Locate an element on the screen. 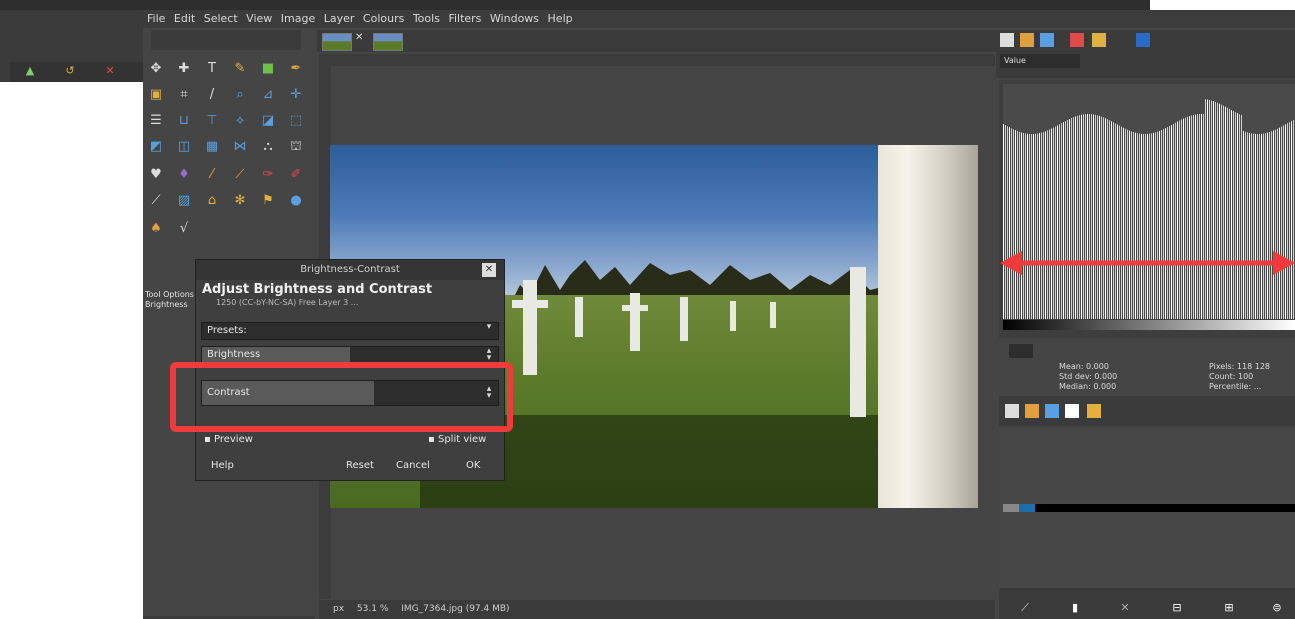 The width and height of the screenshot is (1295, 619). close-icon: ✕ is located at coordinates (110, 71).